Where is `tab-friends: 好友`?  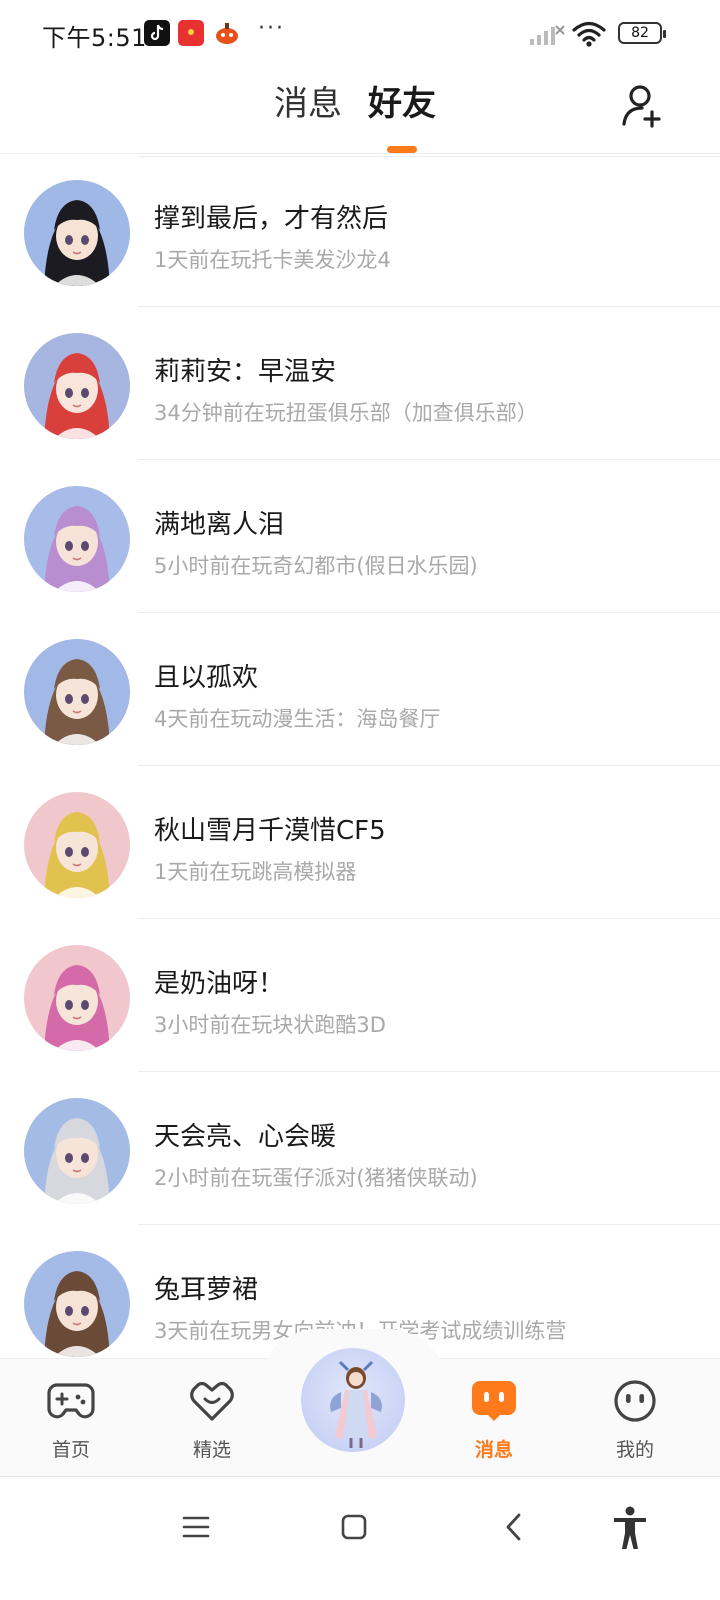
tab-friends: 好友 is located at coordinates (402, 104).